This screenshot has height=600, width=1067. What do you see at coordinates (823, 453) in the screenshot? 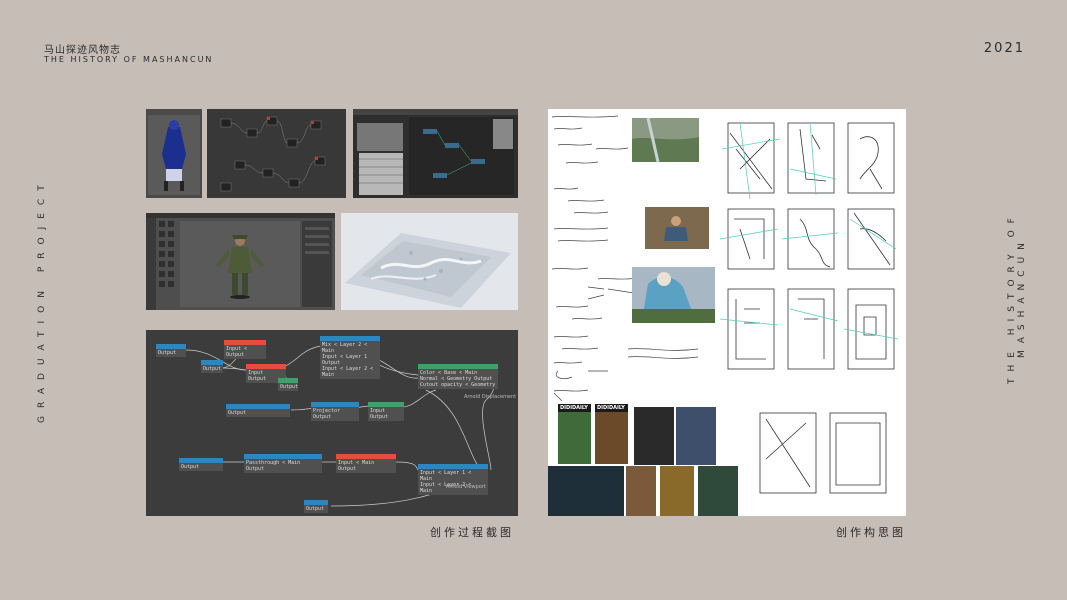
I see `sketch-frames-bottom` at bounding box center [823, 453].